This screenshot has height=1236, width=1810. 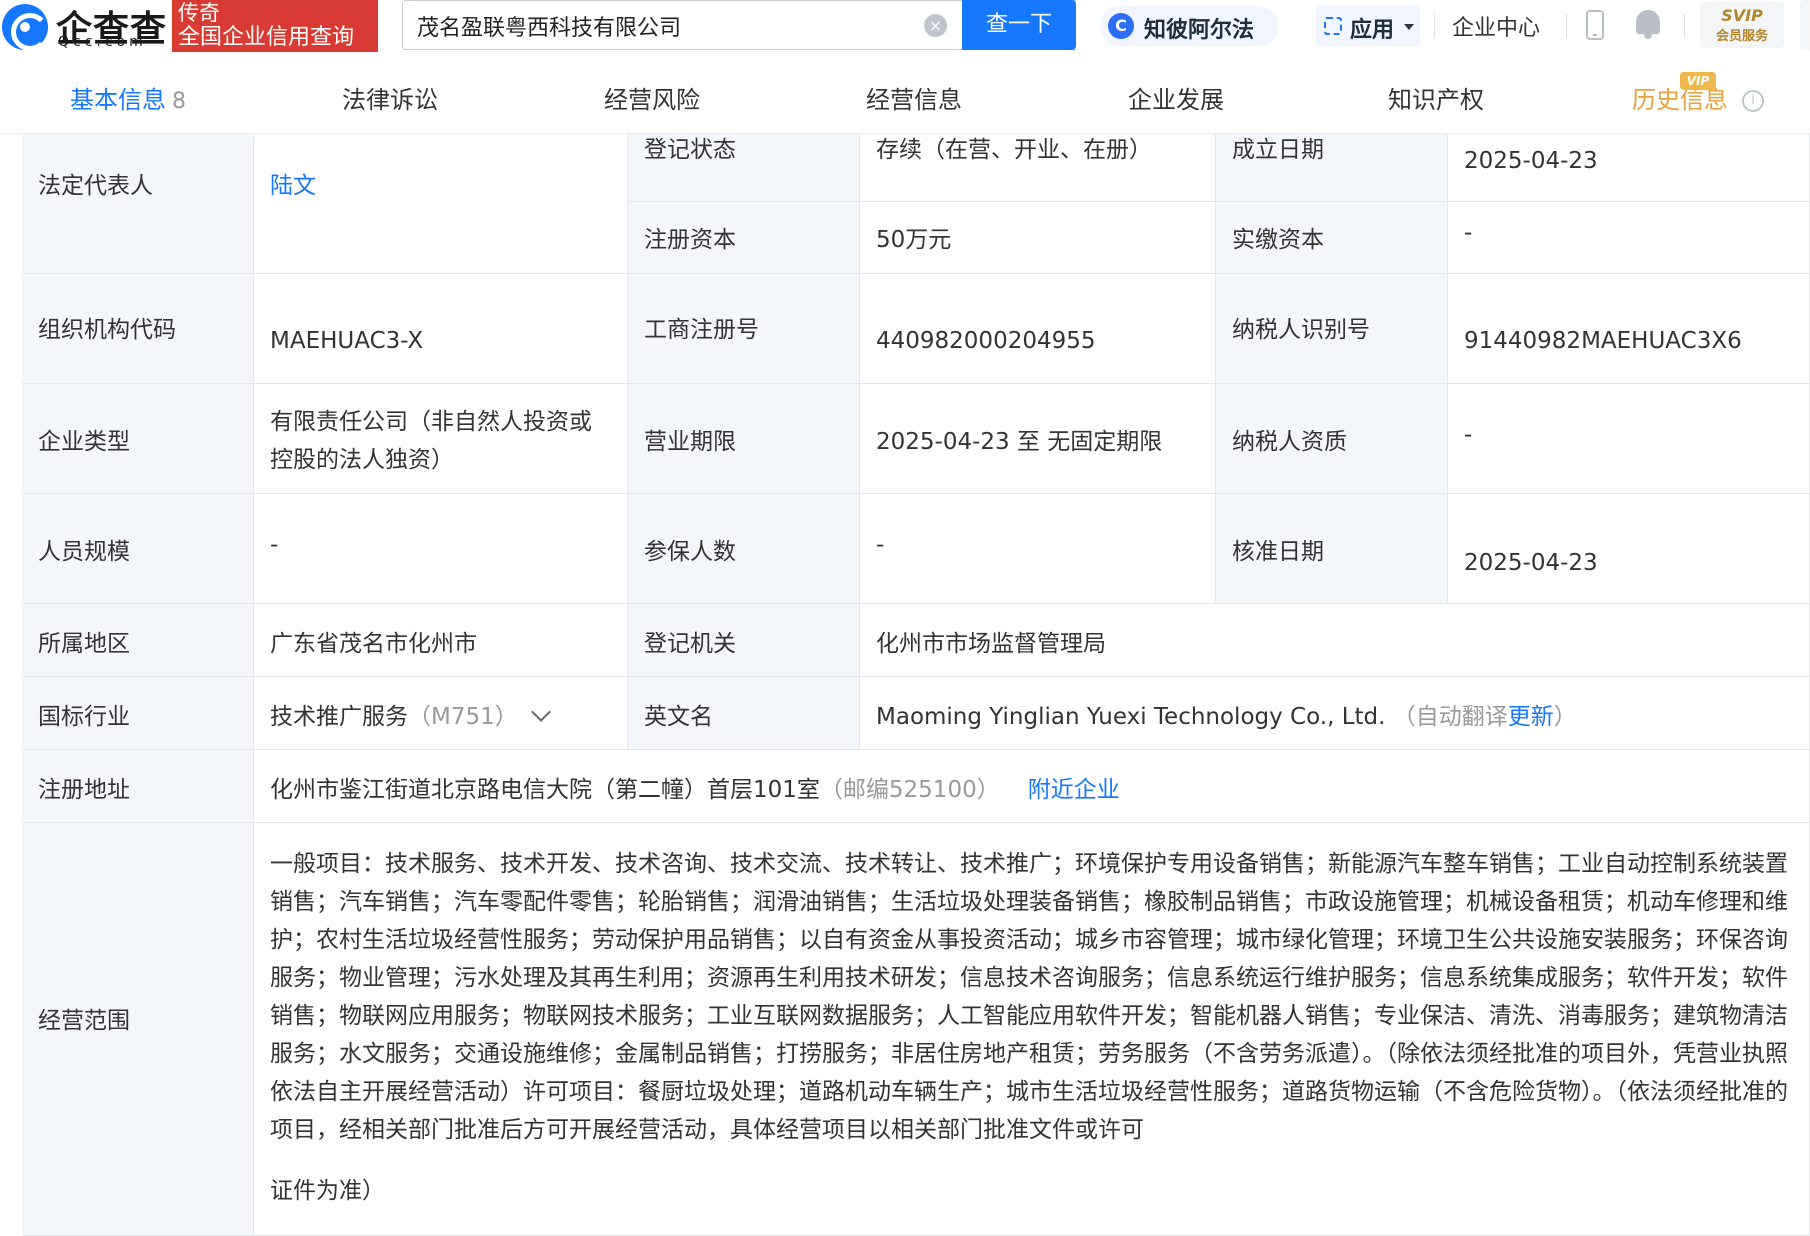 I want to click on region-value: 广东省茂名市化州市, so click(x=373, y=644).